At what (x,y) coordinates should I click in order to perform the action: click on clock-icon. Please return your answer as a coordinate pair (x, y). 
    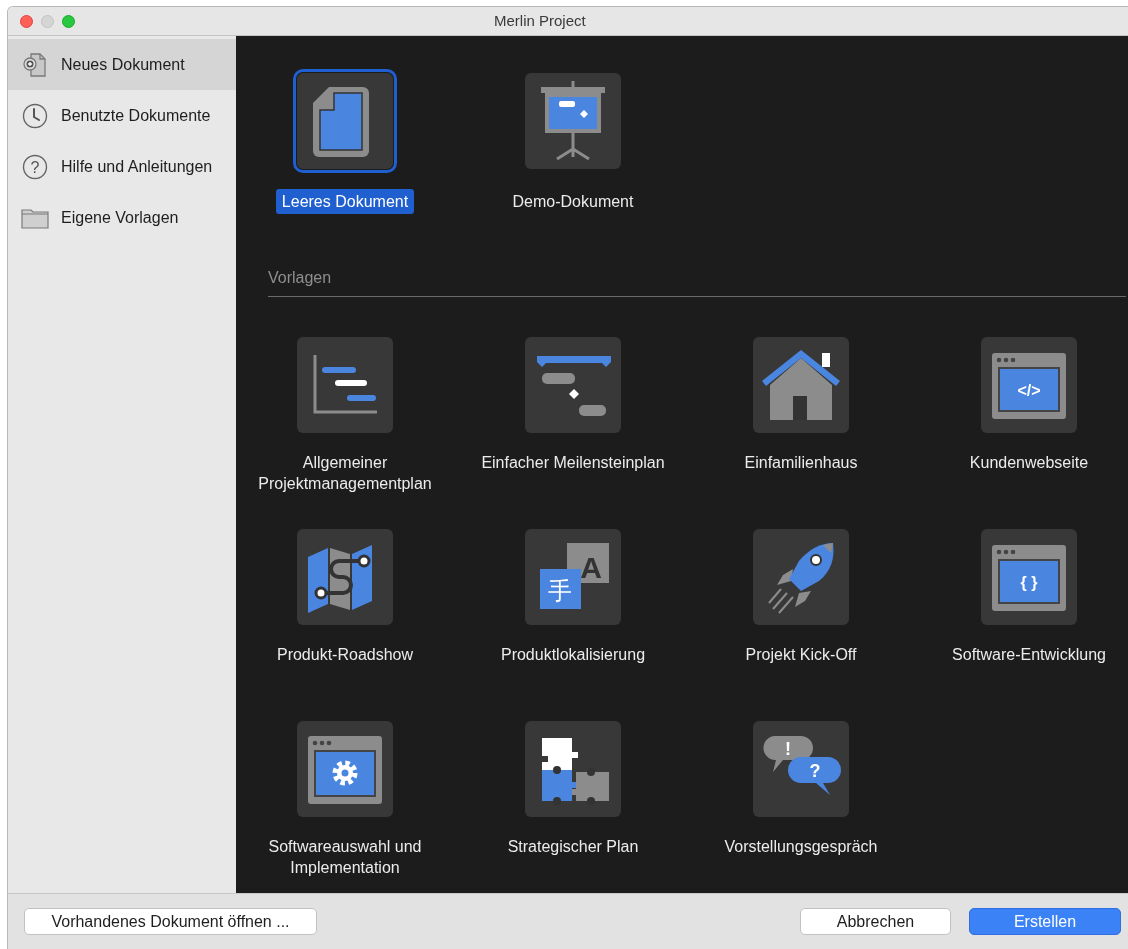
    Looking at the image, I should click on (35, 115).